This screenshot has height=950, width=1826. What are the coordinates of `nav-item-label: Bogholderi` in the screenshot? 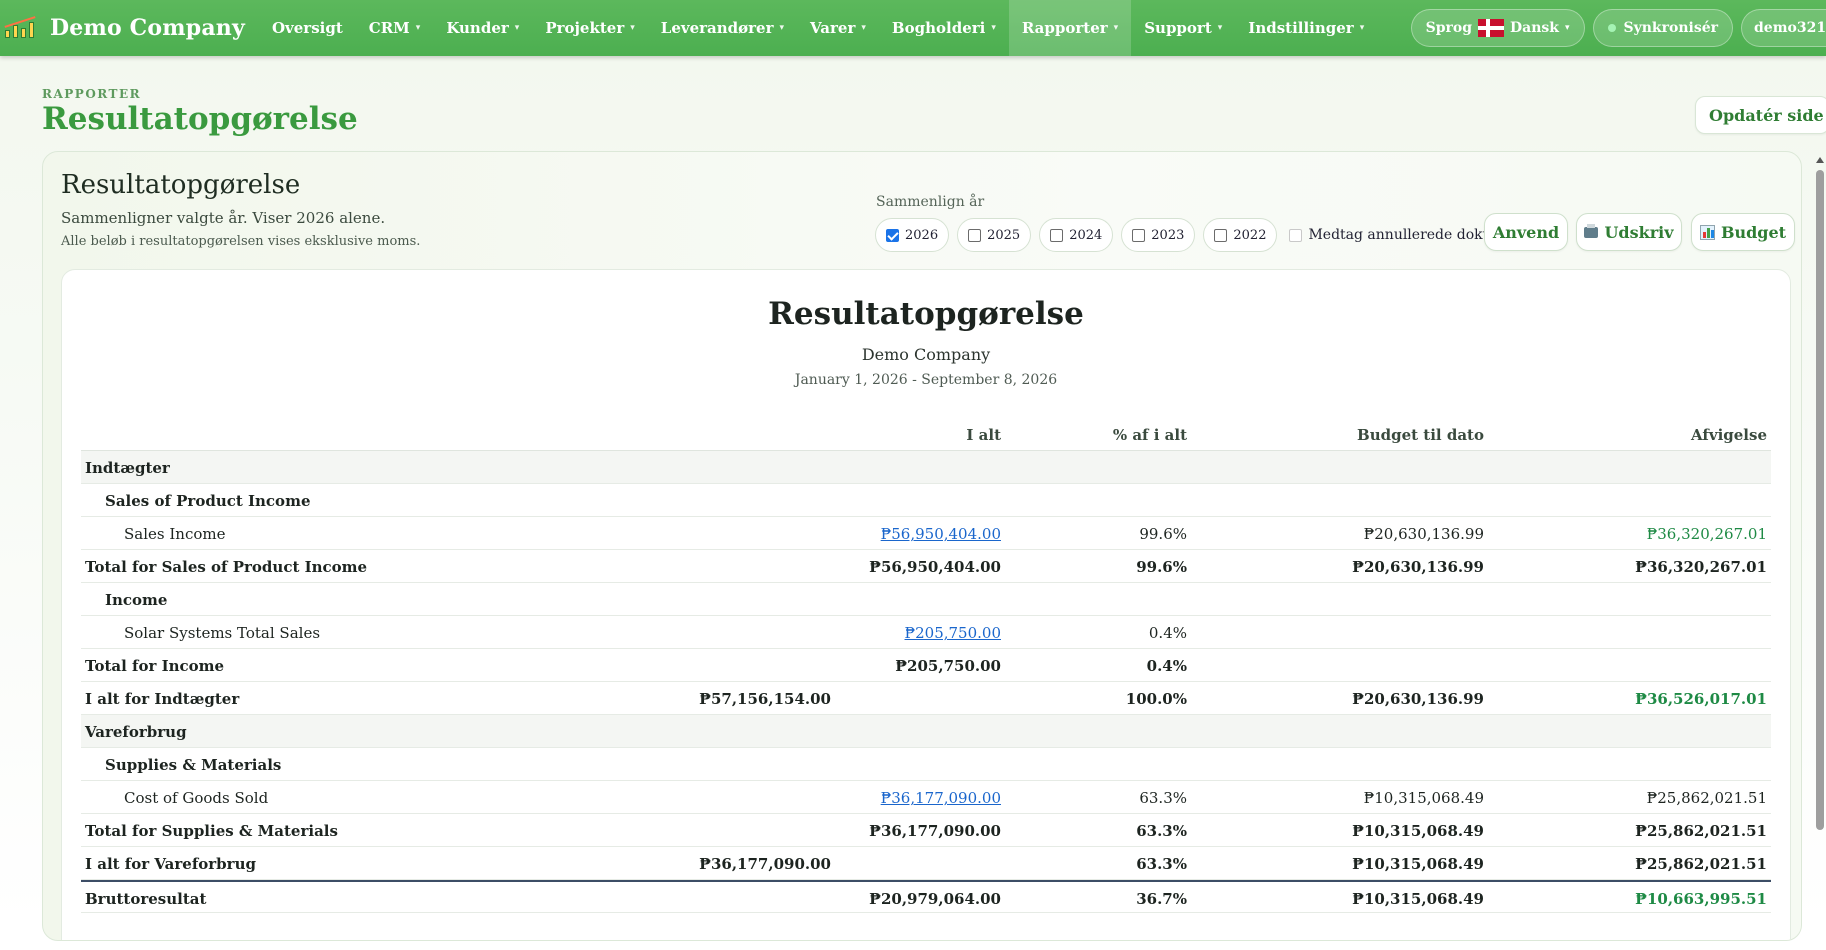 It's located at (938, 28).